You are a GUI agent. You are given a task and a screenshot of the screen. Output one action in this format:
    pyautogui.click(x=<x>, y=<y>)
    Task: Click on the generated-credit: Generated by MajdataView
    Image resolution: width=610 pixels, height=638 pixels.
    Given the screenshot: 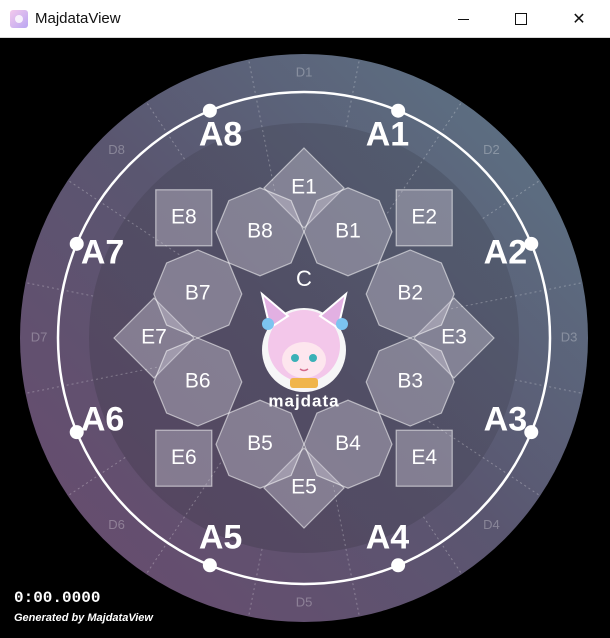 What is the action you would take?
    pyautogui.click(x=83, y=618)
    